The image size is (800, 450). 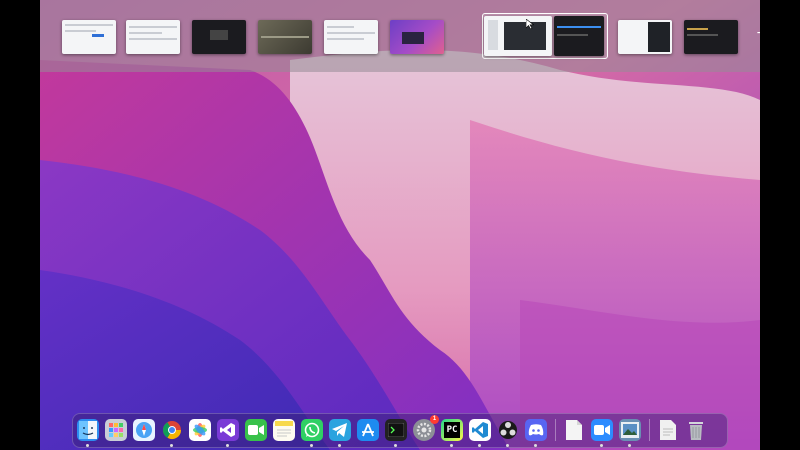 What do you see at coordinates (696, 430) in the screenshot?
I see `trash-icon` at bounding box center [696, 430].